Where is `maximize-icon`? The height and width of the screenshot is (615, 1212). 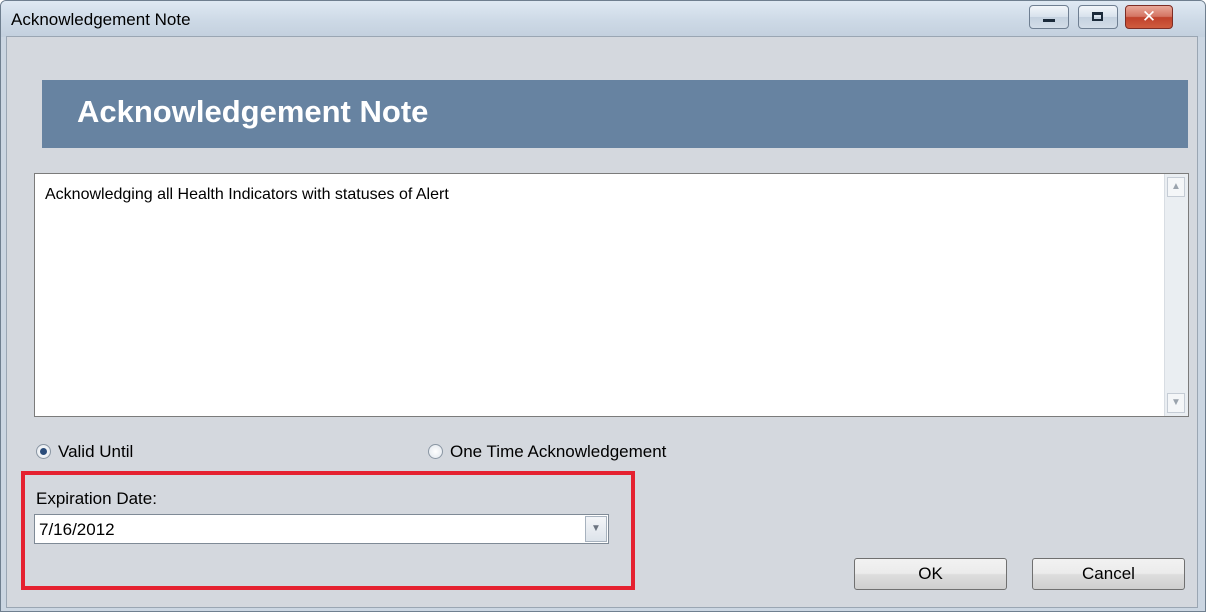 maximize-icon is located at coordinates (1097, 16).